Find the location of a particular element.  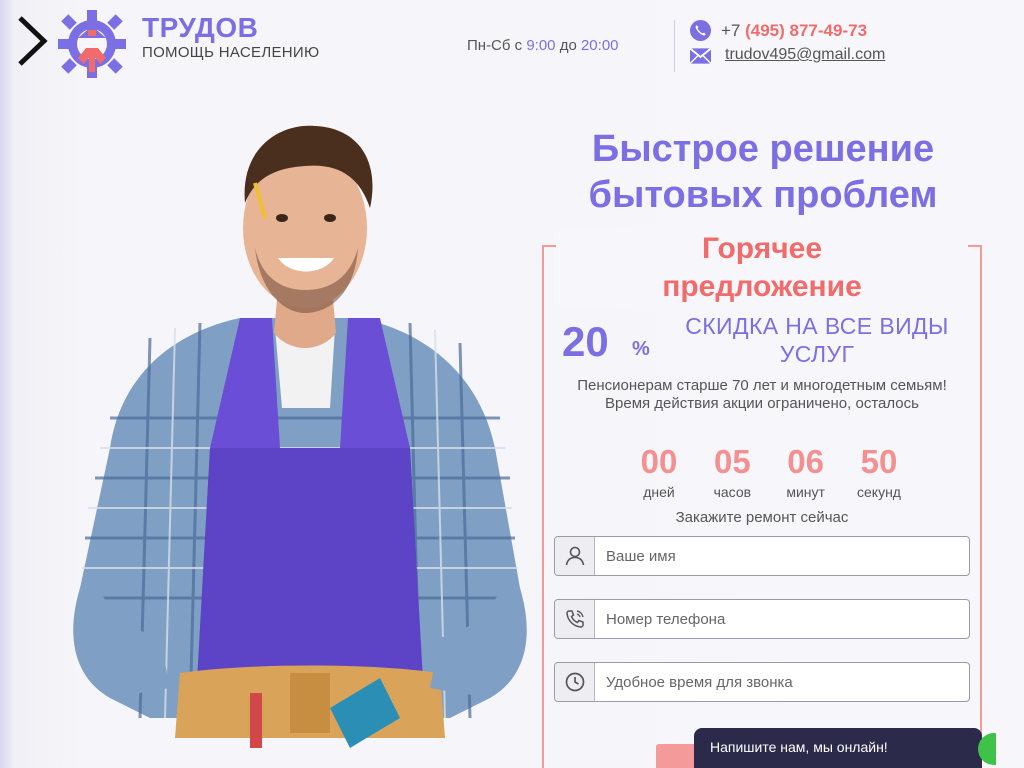

working-hours: Пн-Сб с 9:00 до 20:00 is located at coordinates (543, 45).